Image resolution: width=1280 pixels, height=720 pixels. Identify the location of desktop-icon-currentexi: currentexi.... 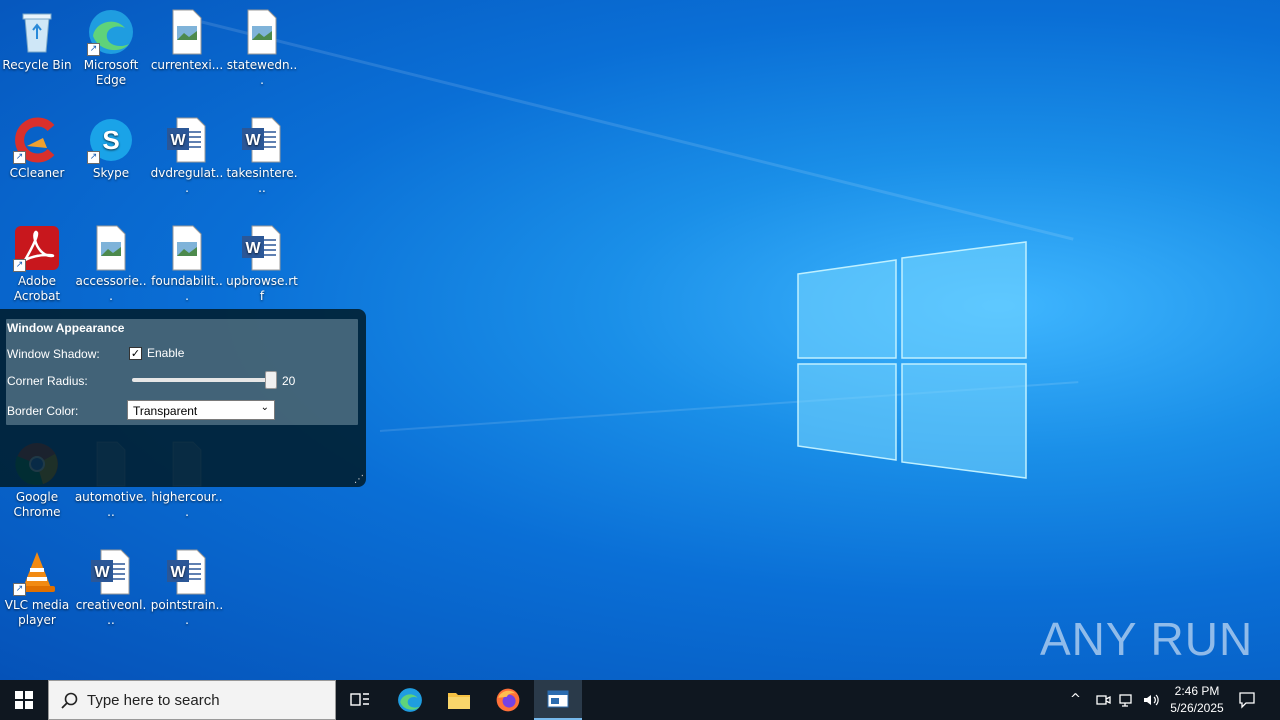
(187, 40).